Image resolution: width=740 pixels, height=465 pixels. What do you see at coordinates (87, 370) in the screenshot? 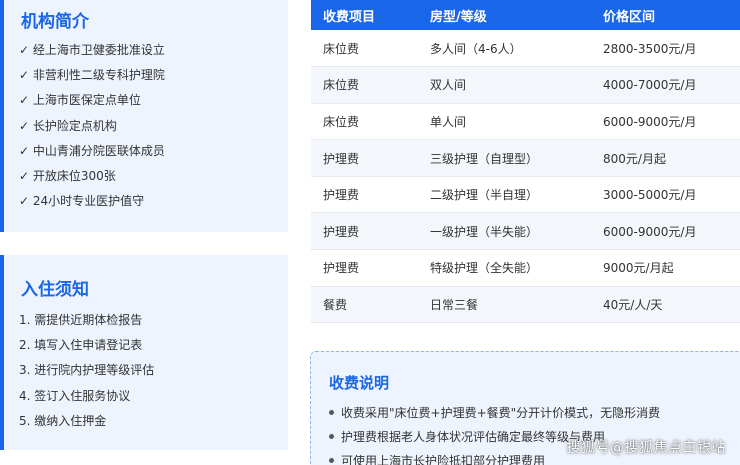
I see `list-item: 3. 进行院内护理等级评估` at bounding box center [87, 370].